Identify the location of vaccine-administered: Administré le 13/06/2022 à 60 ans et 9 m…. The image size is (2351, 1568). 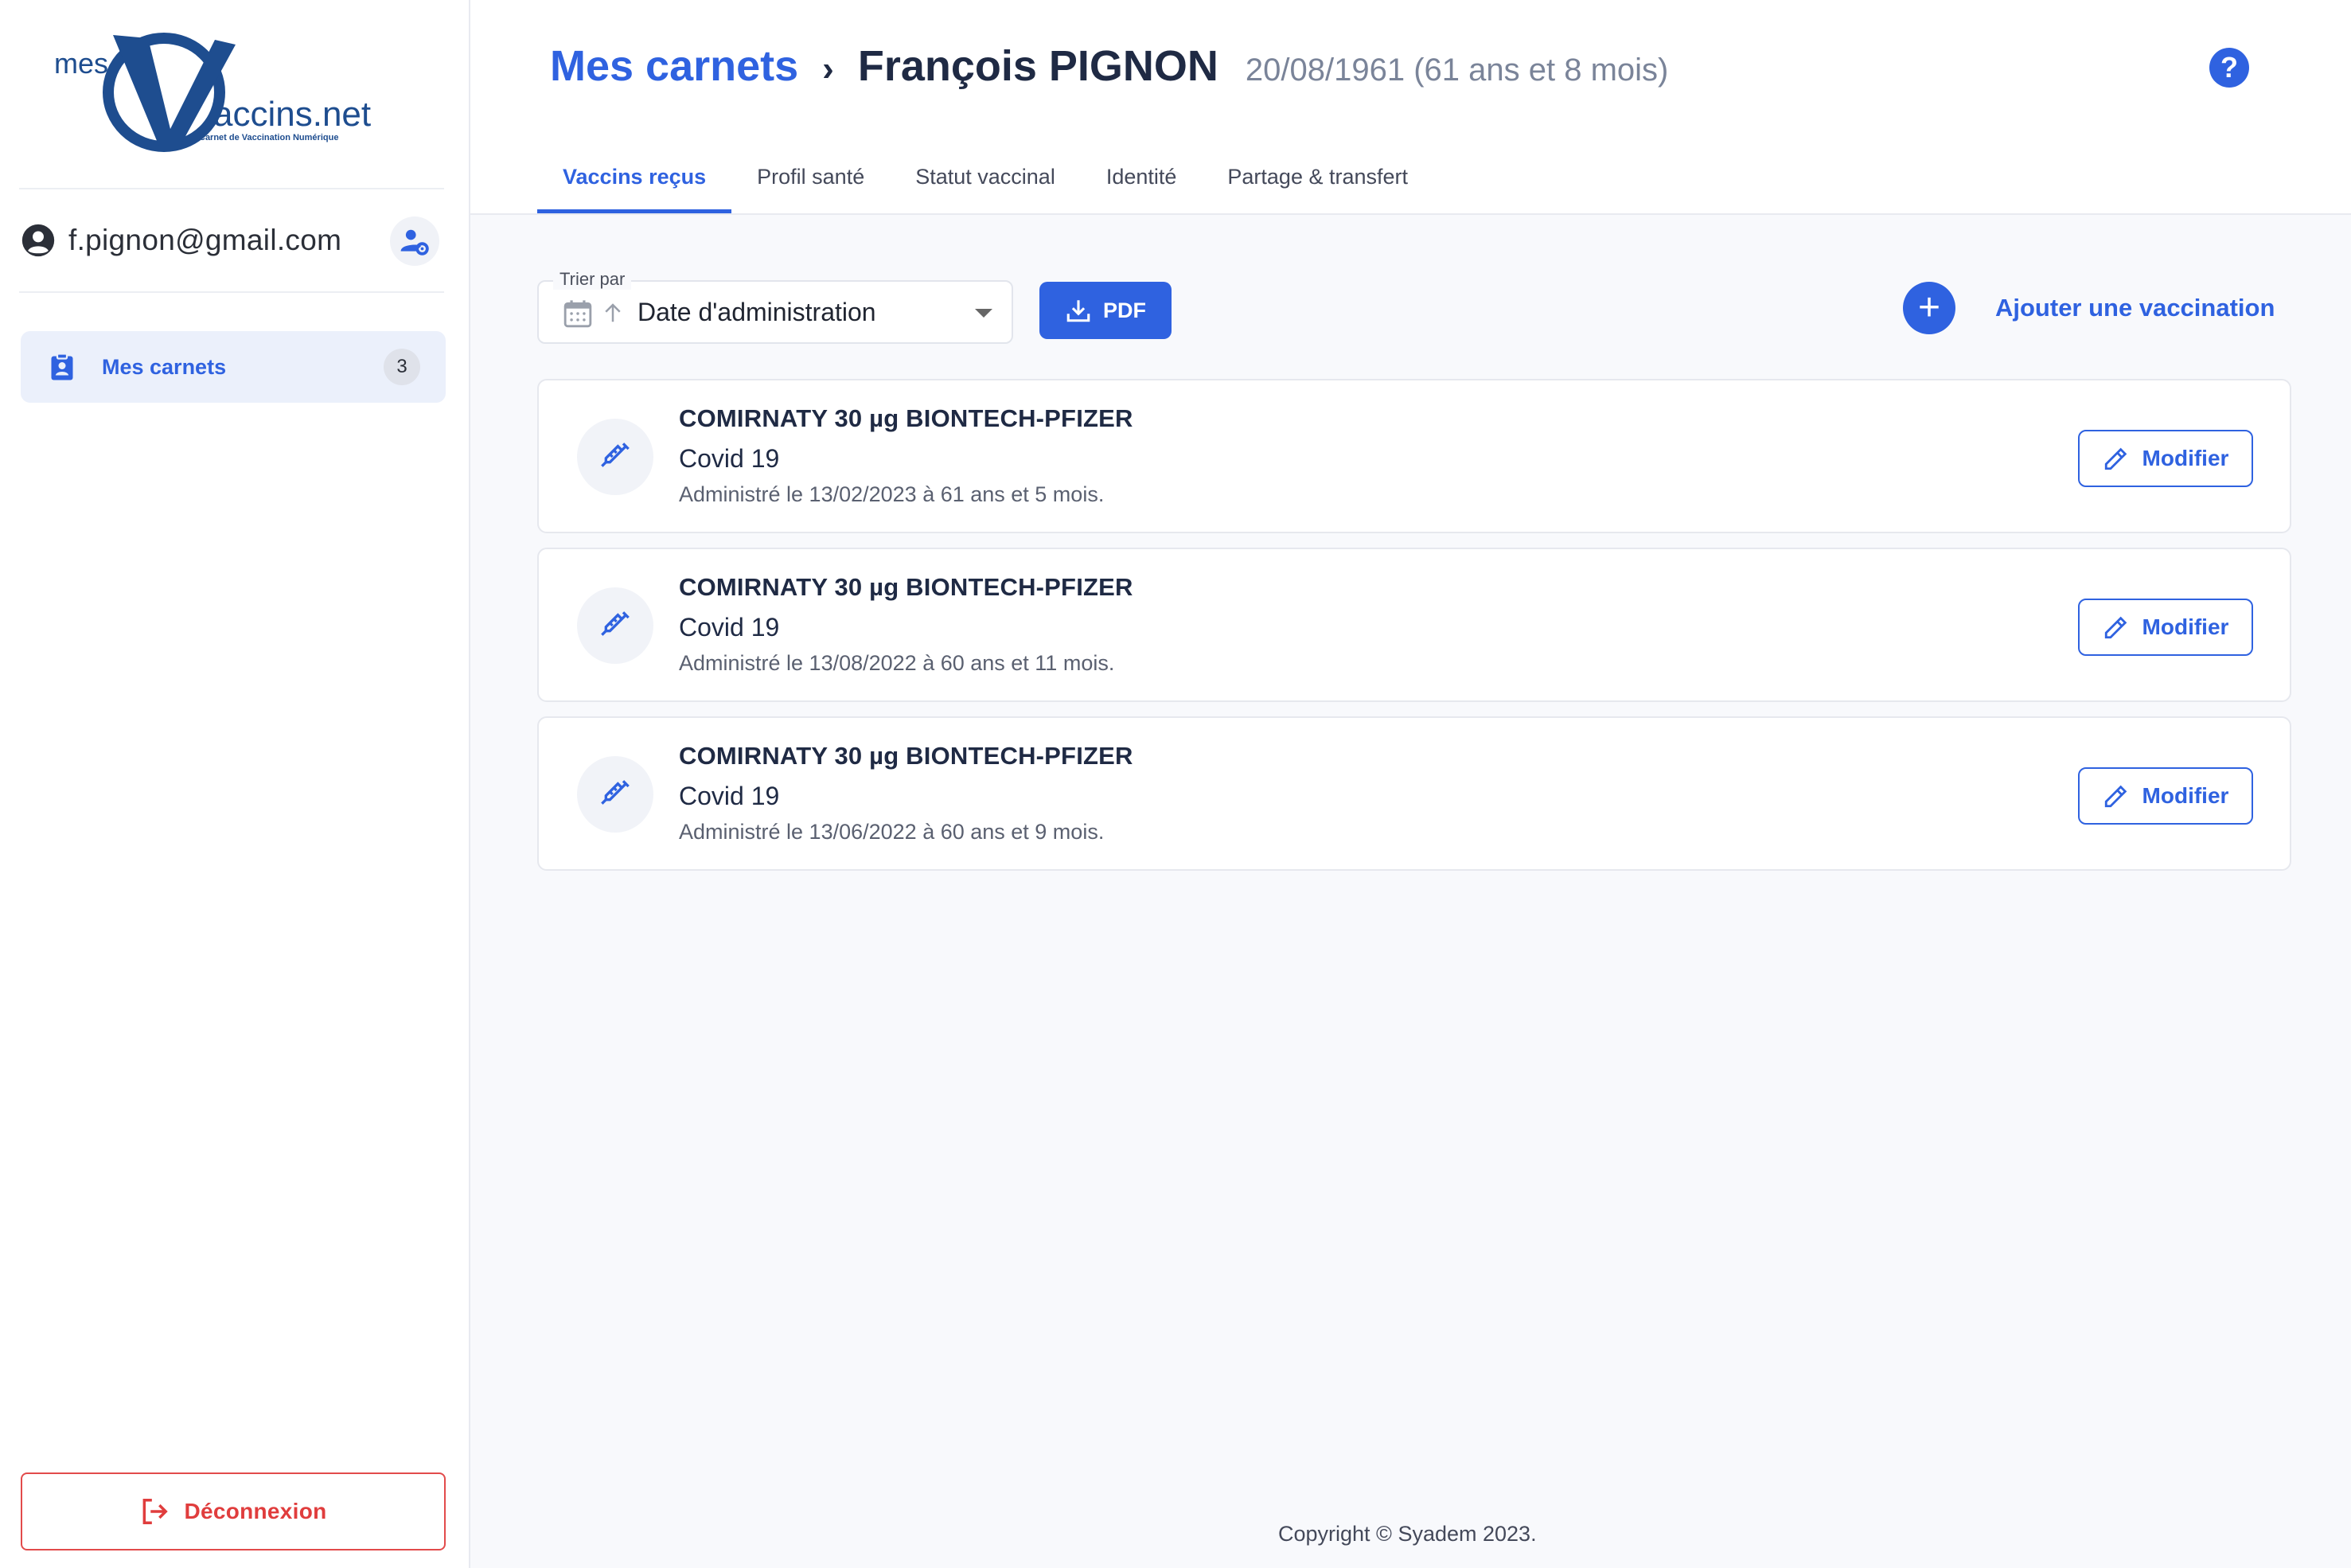
(892, 832).